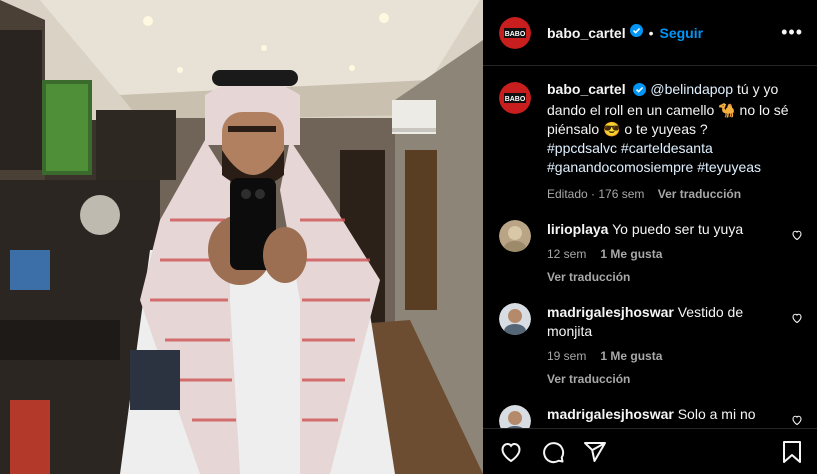  What do you see at coordinates (663, 254) in the screenshot?
I see `comment-meta: 12 sem 1 Me gusta` at bounding box center [663, 254].